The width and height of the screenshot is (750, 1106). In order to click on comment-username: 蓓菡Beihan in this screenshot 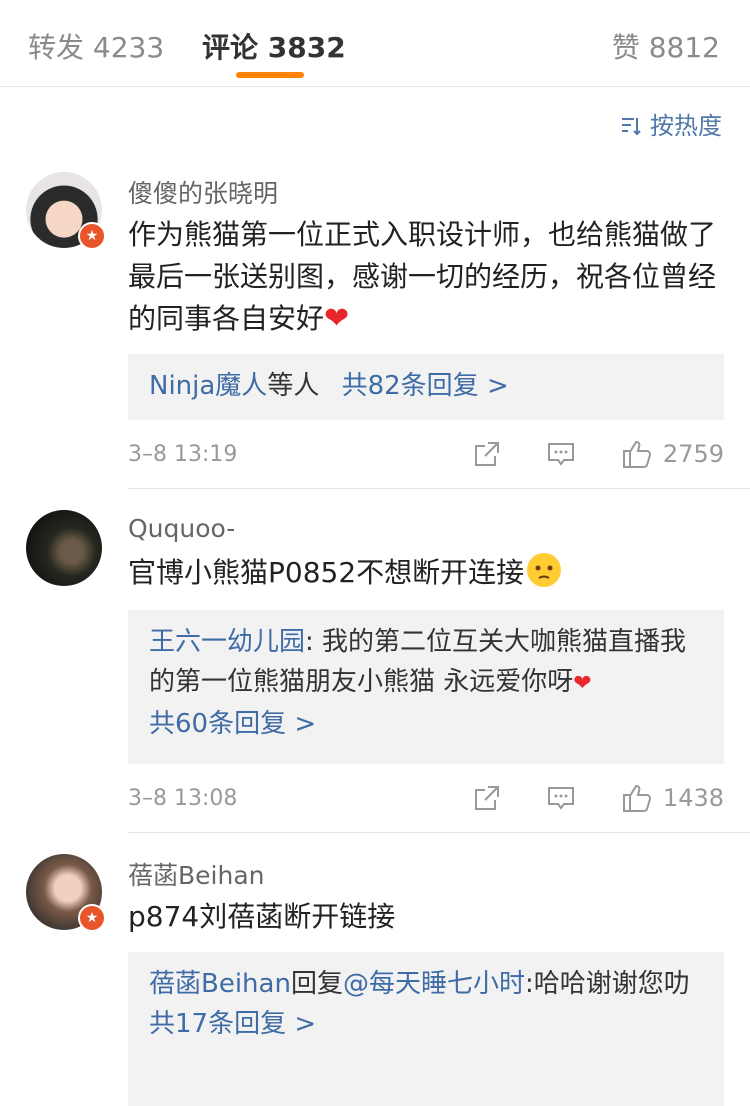, I will do `click(196, 874)`.